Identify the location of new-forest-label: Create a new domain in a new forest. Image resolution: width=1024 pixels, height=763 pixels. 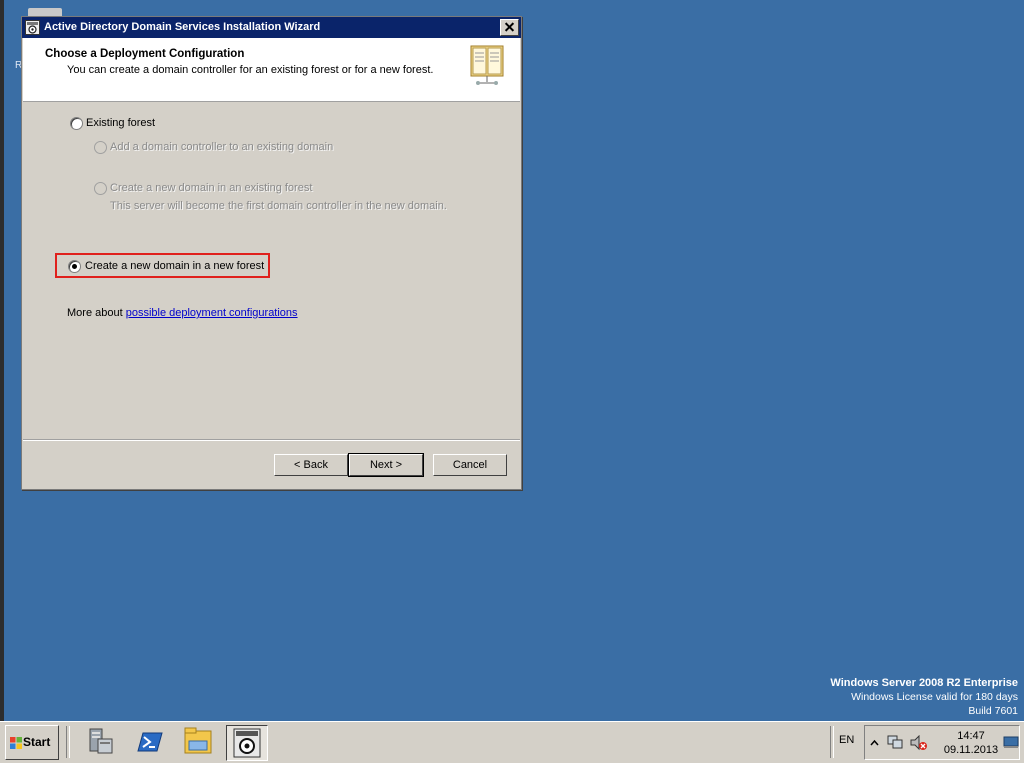
(174, 266).